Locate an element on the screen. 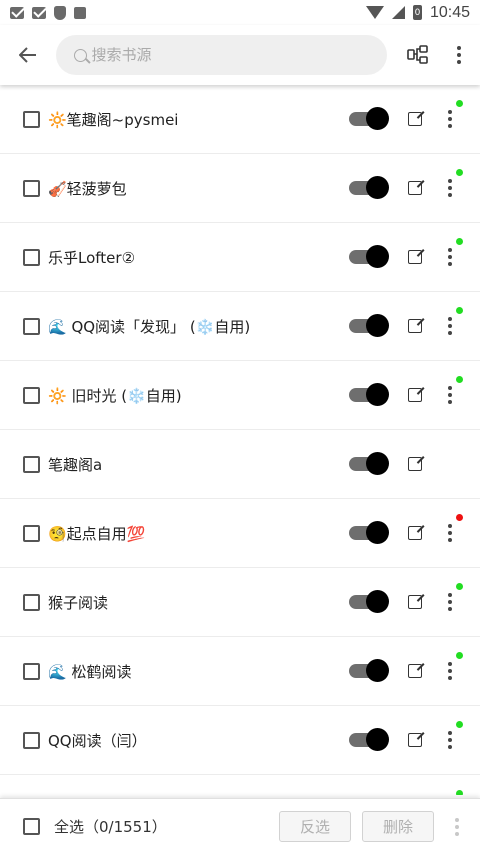  source-row: 🧐起点自用💯 is located at coordinates (240, 533).